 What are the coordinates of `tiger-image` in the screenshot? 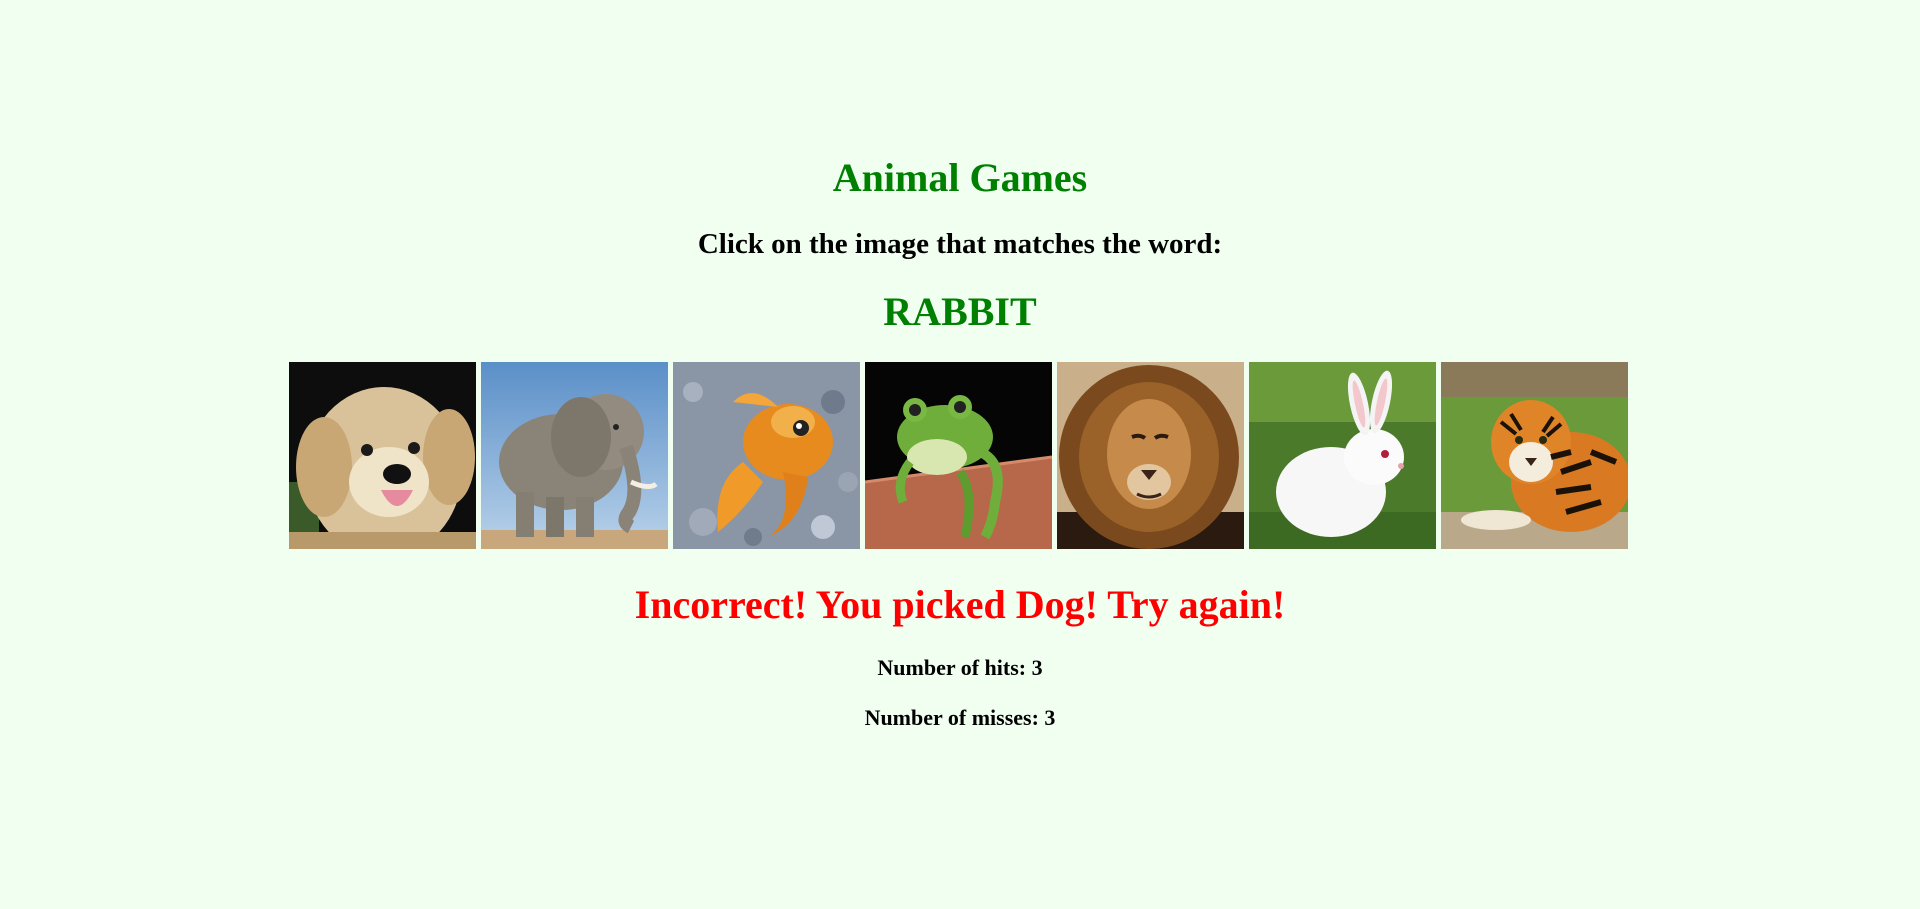 It's located at (1534, 455).